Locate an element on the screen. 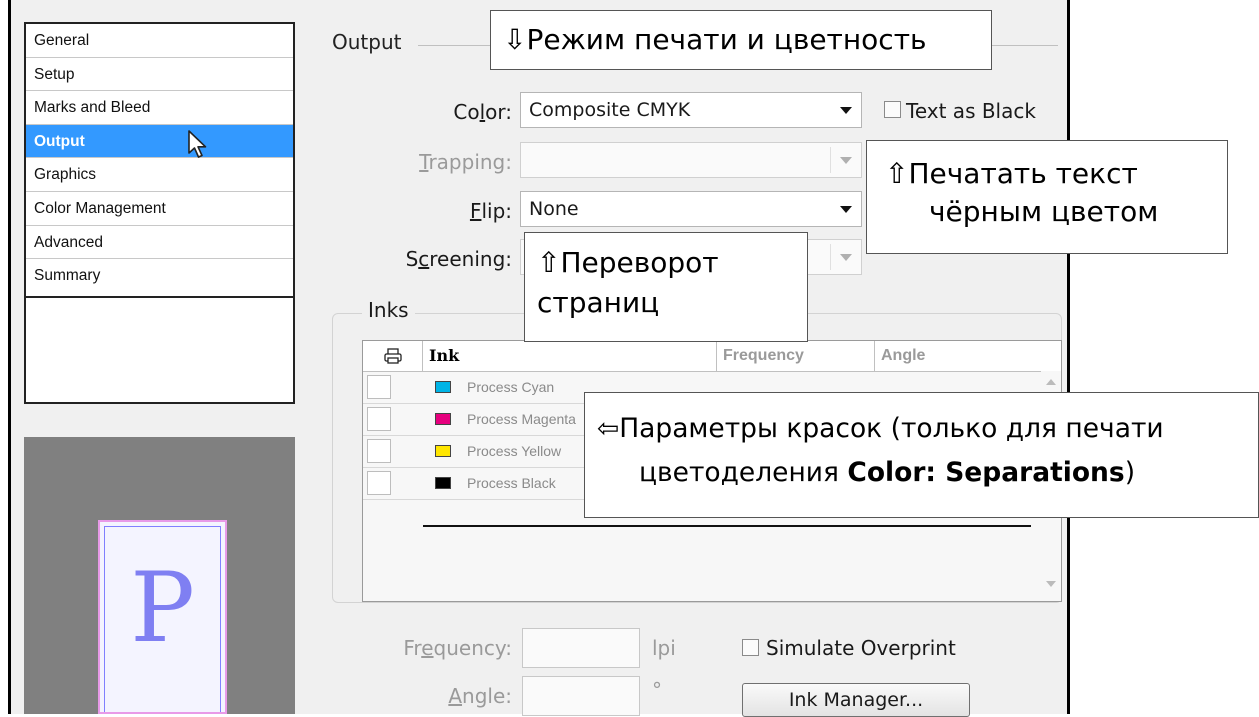 The width and height of the screenshot is (1259, 717). printer-icon is located at coordinates (392, 356).